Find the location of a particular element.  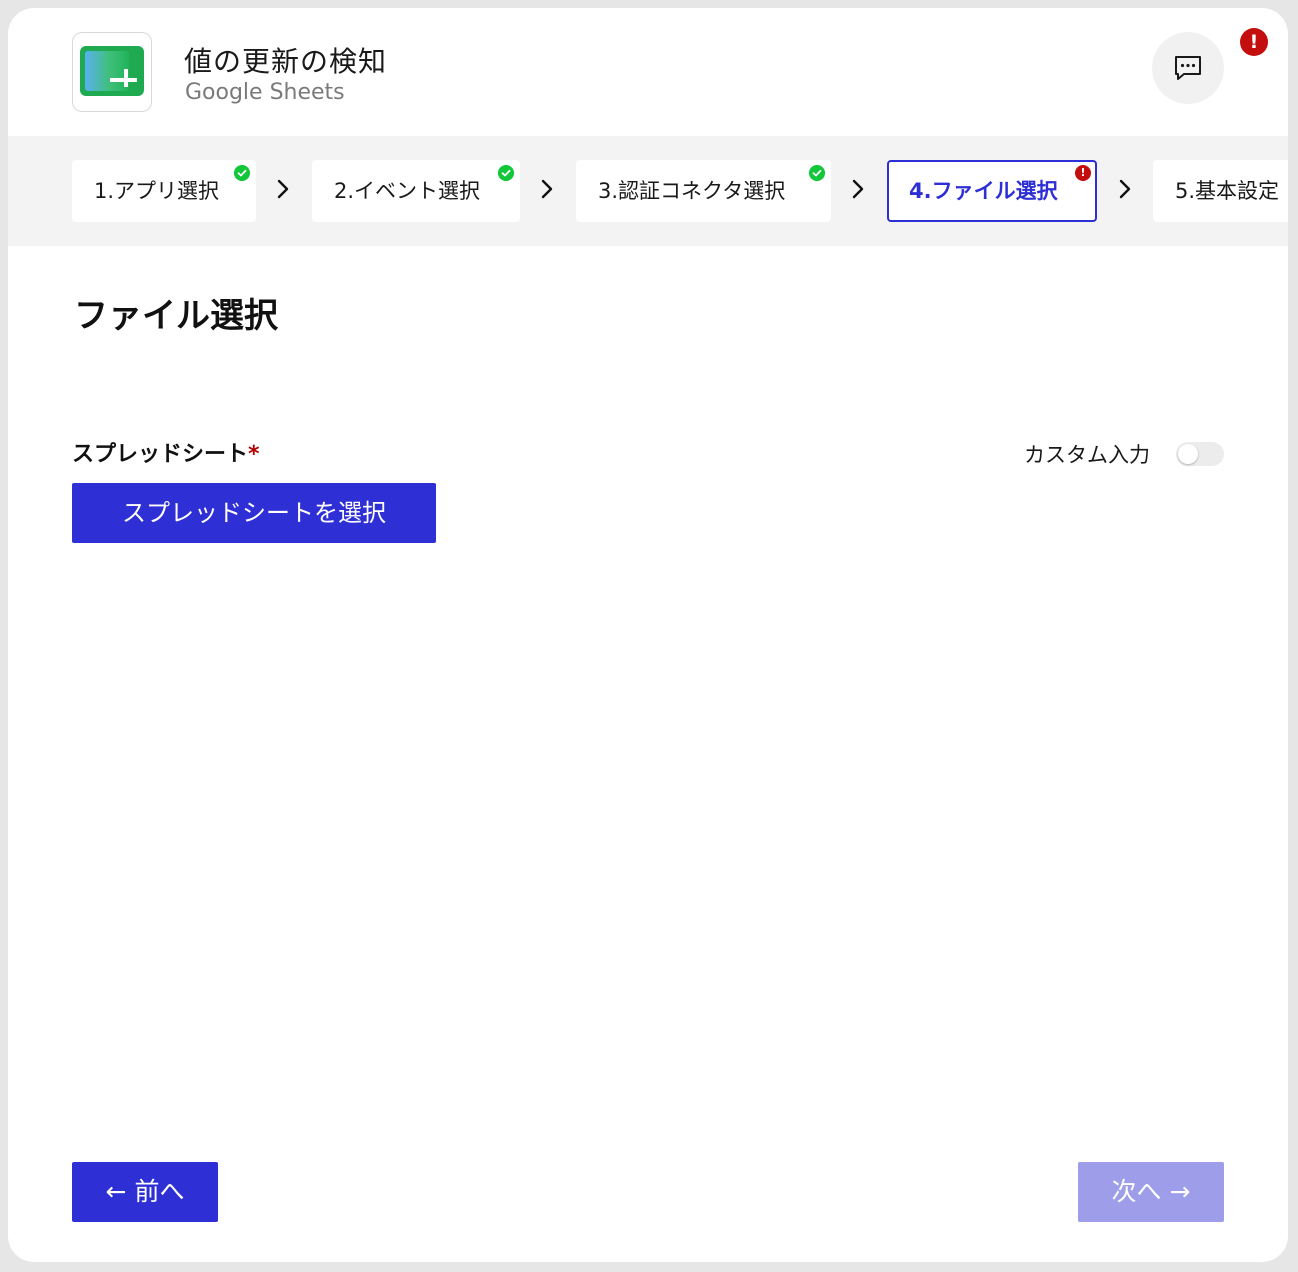

step-event-select: 2.イベント選択 is located at coordinates (416, 191).